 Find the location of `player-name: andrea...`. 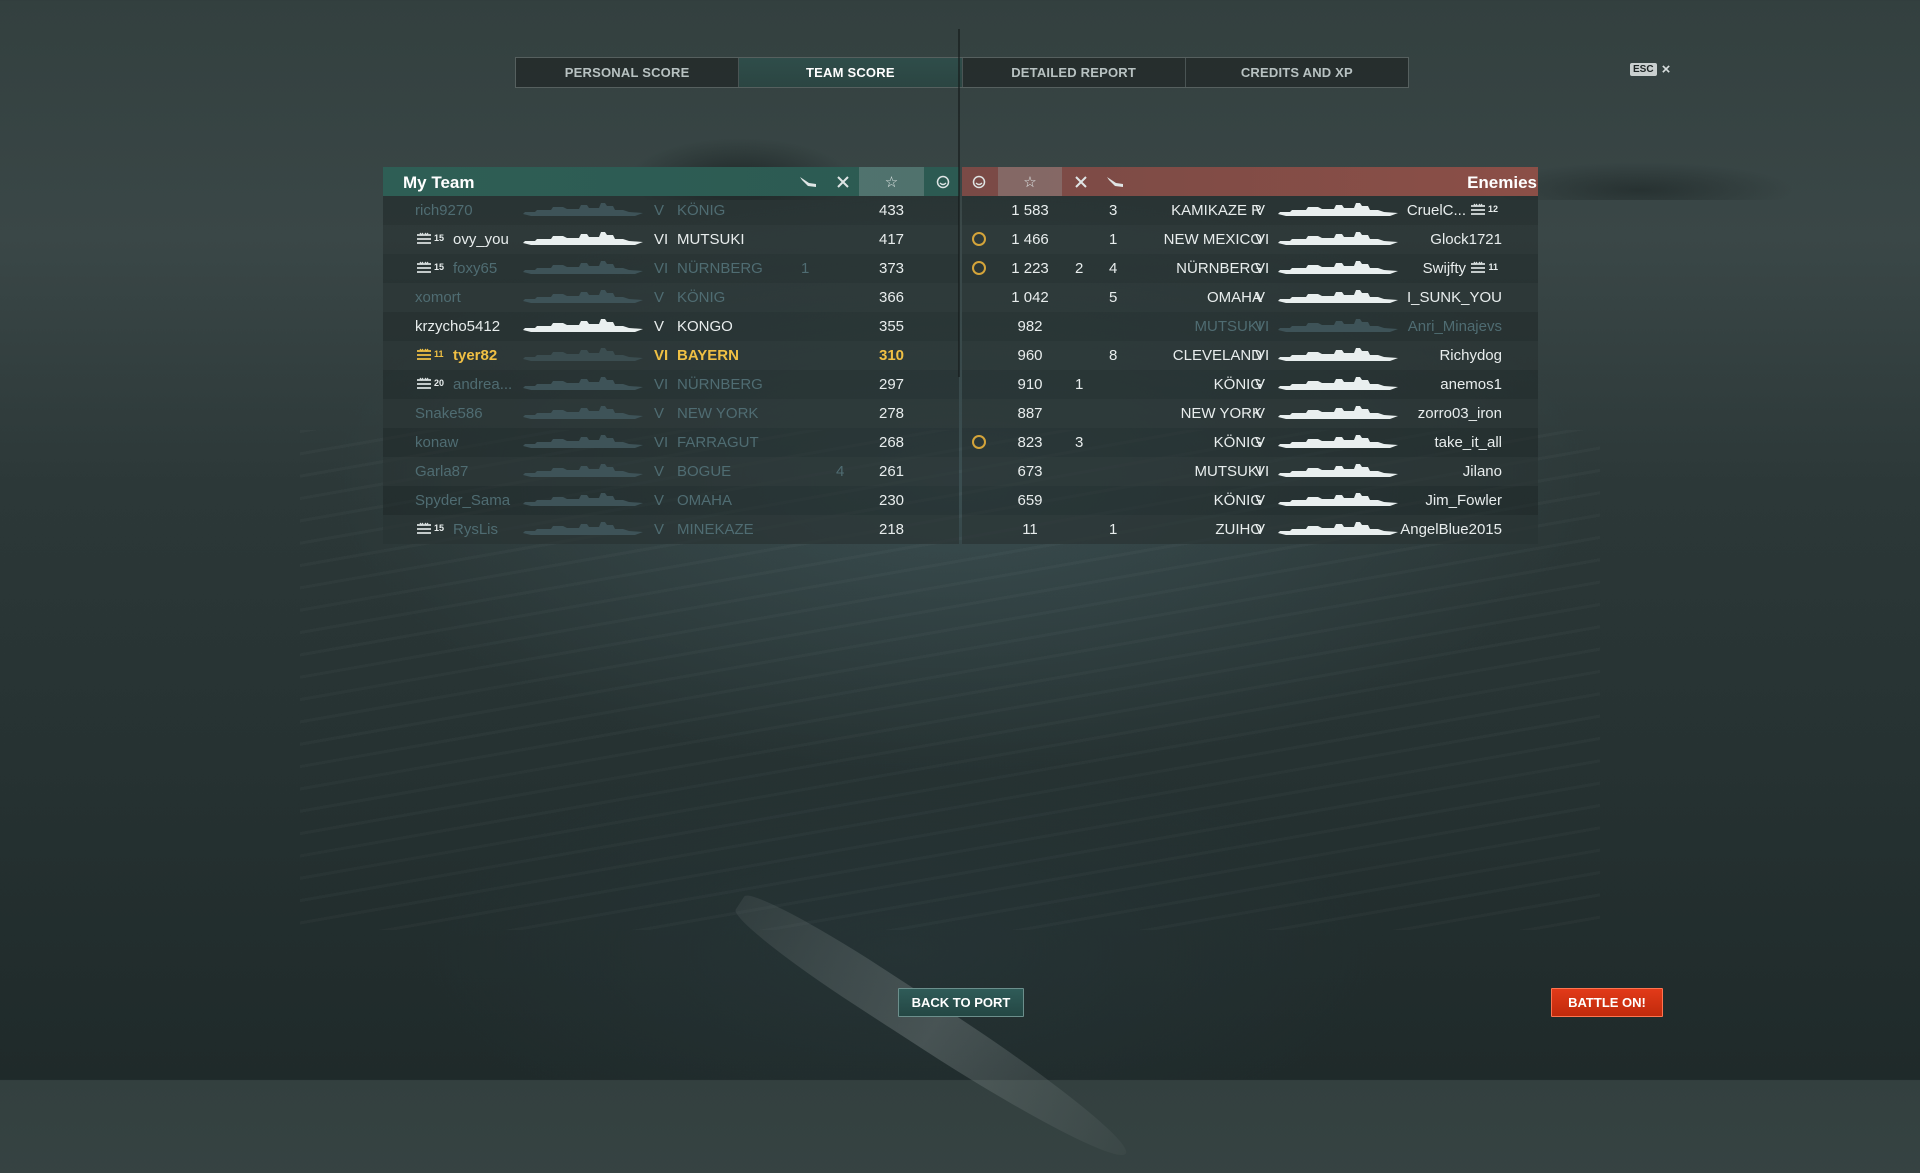

player-name: andrea... is located at coordinates (483, 384).